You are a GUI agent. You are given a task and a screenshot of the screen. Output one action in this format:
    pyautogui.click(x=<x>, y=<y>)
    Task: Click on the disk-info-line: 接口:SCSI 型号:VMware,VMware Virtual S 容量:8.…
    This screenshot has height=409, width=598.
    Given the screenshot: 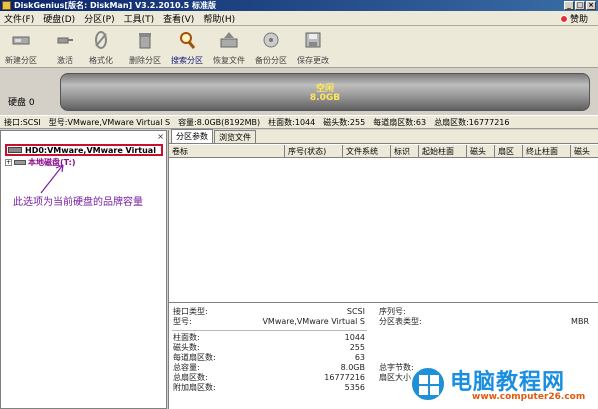 What is the action you would take?
    pyautogui.click(x=299, y=122)
    